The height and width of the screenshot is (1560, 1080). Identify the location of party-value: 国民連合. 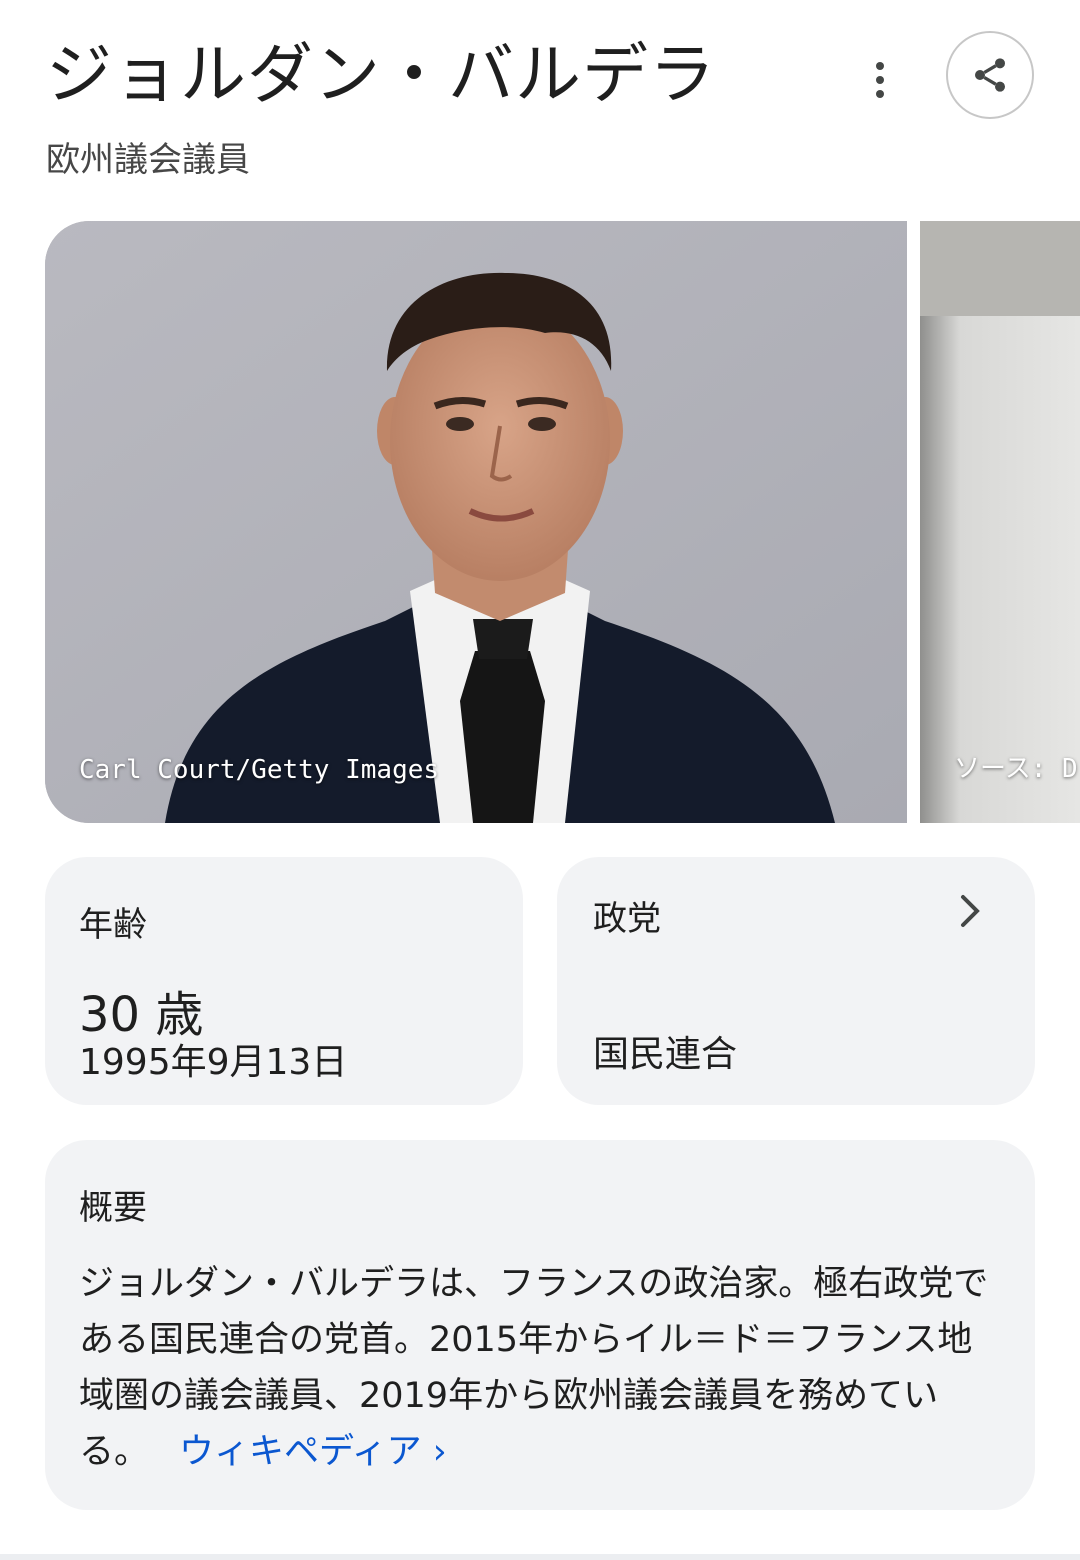
(665, 1054).